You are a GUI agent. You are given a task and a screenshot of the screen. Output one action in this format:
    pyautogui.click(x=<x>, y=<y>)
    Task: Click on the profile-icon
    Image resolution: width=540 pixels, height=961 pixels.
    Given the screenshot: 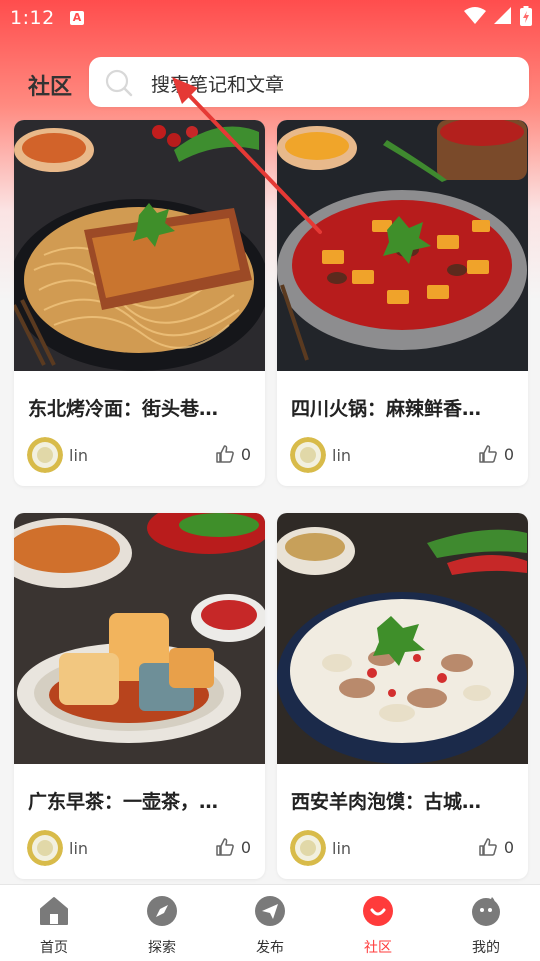 What is the action you would take?
    pyautogui.click(x=486, y=911)
    